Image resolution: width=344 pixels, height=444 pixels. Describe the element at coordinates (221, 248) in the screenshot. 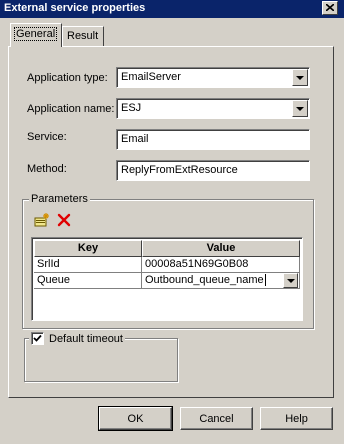

I see `column-header-value: Value` at that location.